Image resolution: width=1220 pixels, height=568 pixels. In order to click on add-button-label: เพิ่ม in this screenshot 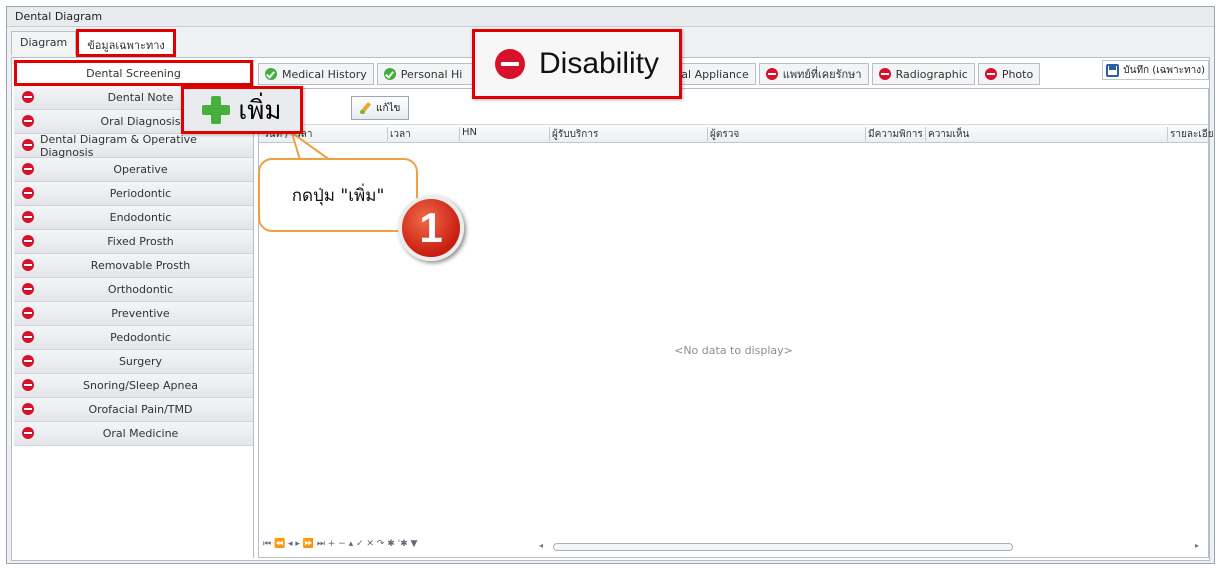, I will do `click(260, 110)`.